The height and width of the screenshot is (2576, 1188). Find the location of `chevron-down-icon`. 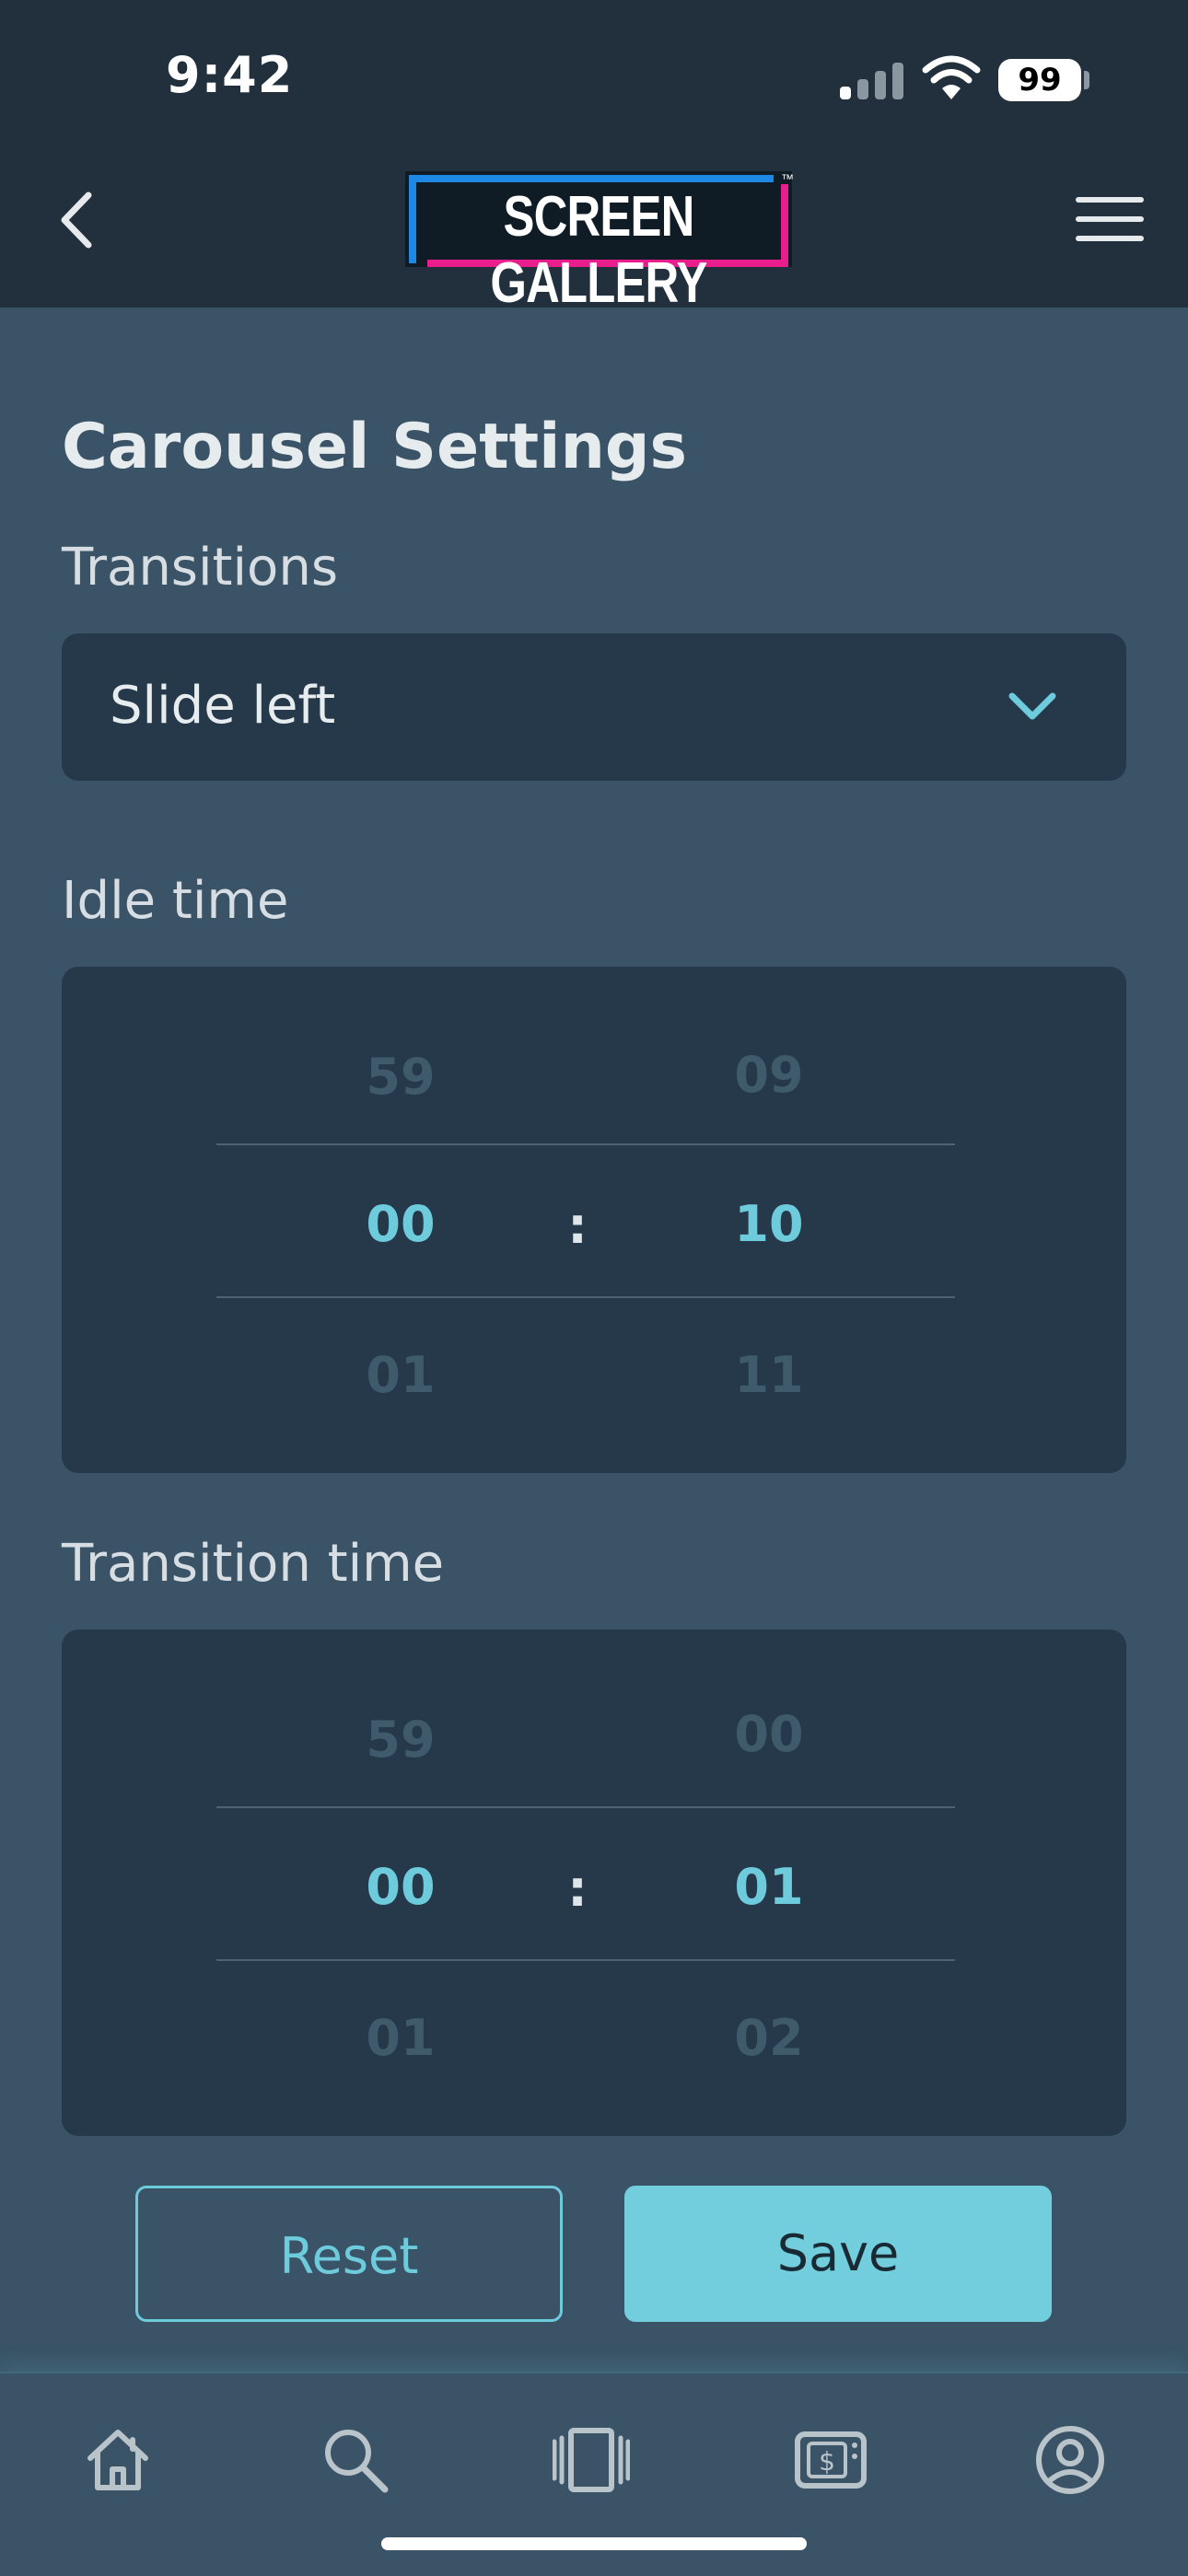

chevron-down-icon is located at coordinates (1032, 706).